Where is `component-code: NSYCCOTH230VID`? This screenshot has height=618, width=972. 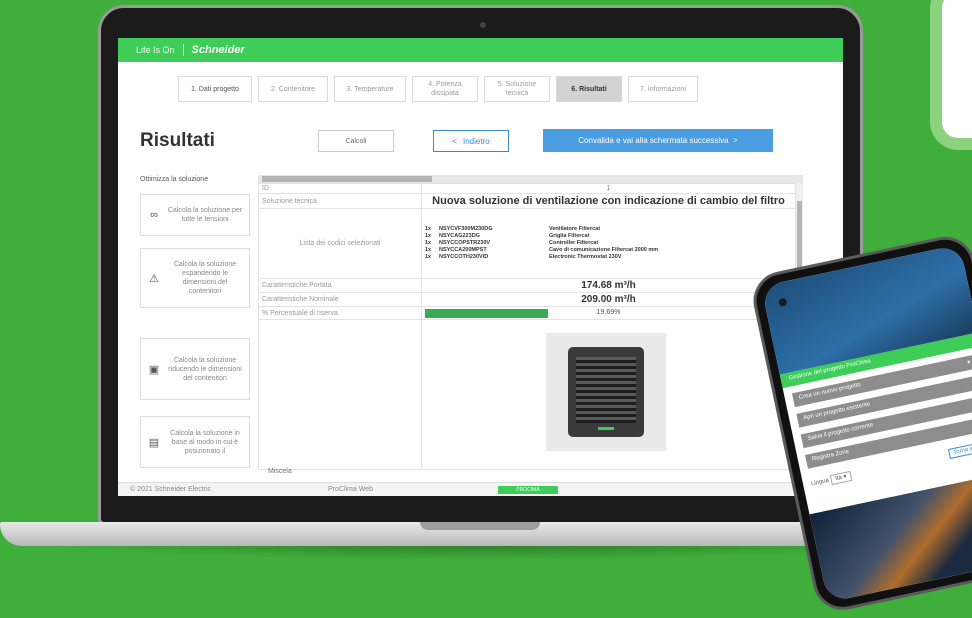
component-code: NSYCCOTH230VID is located at coordinates (464, 257).